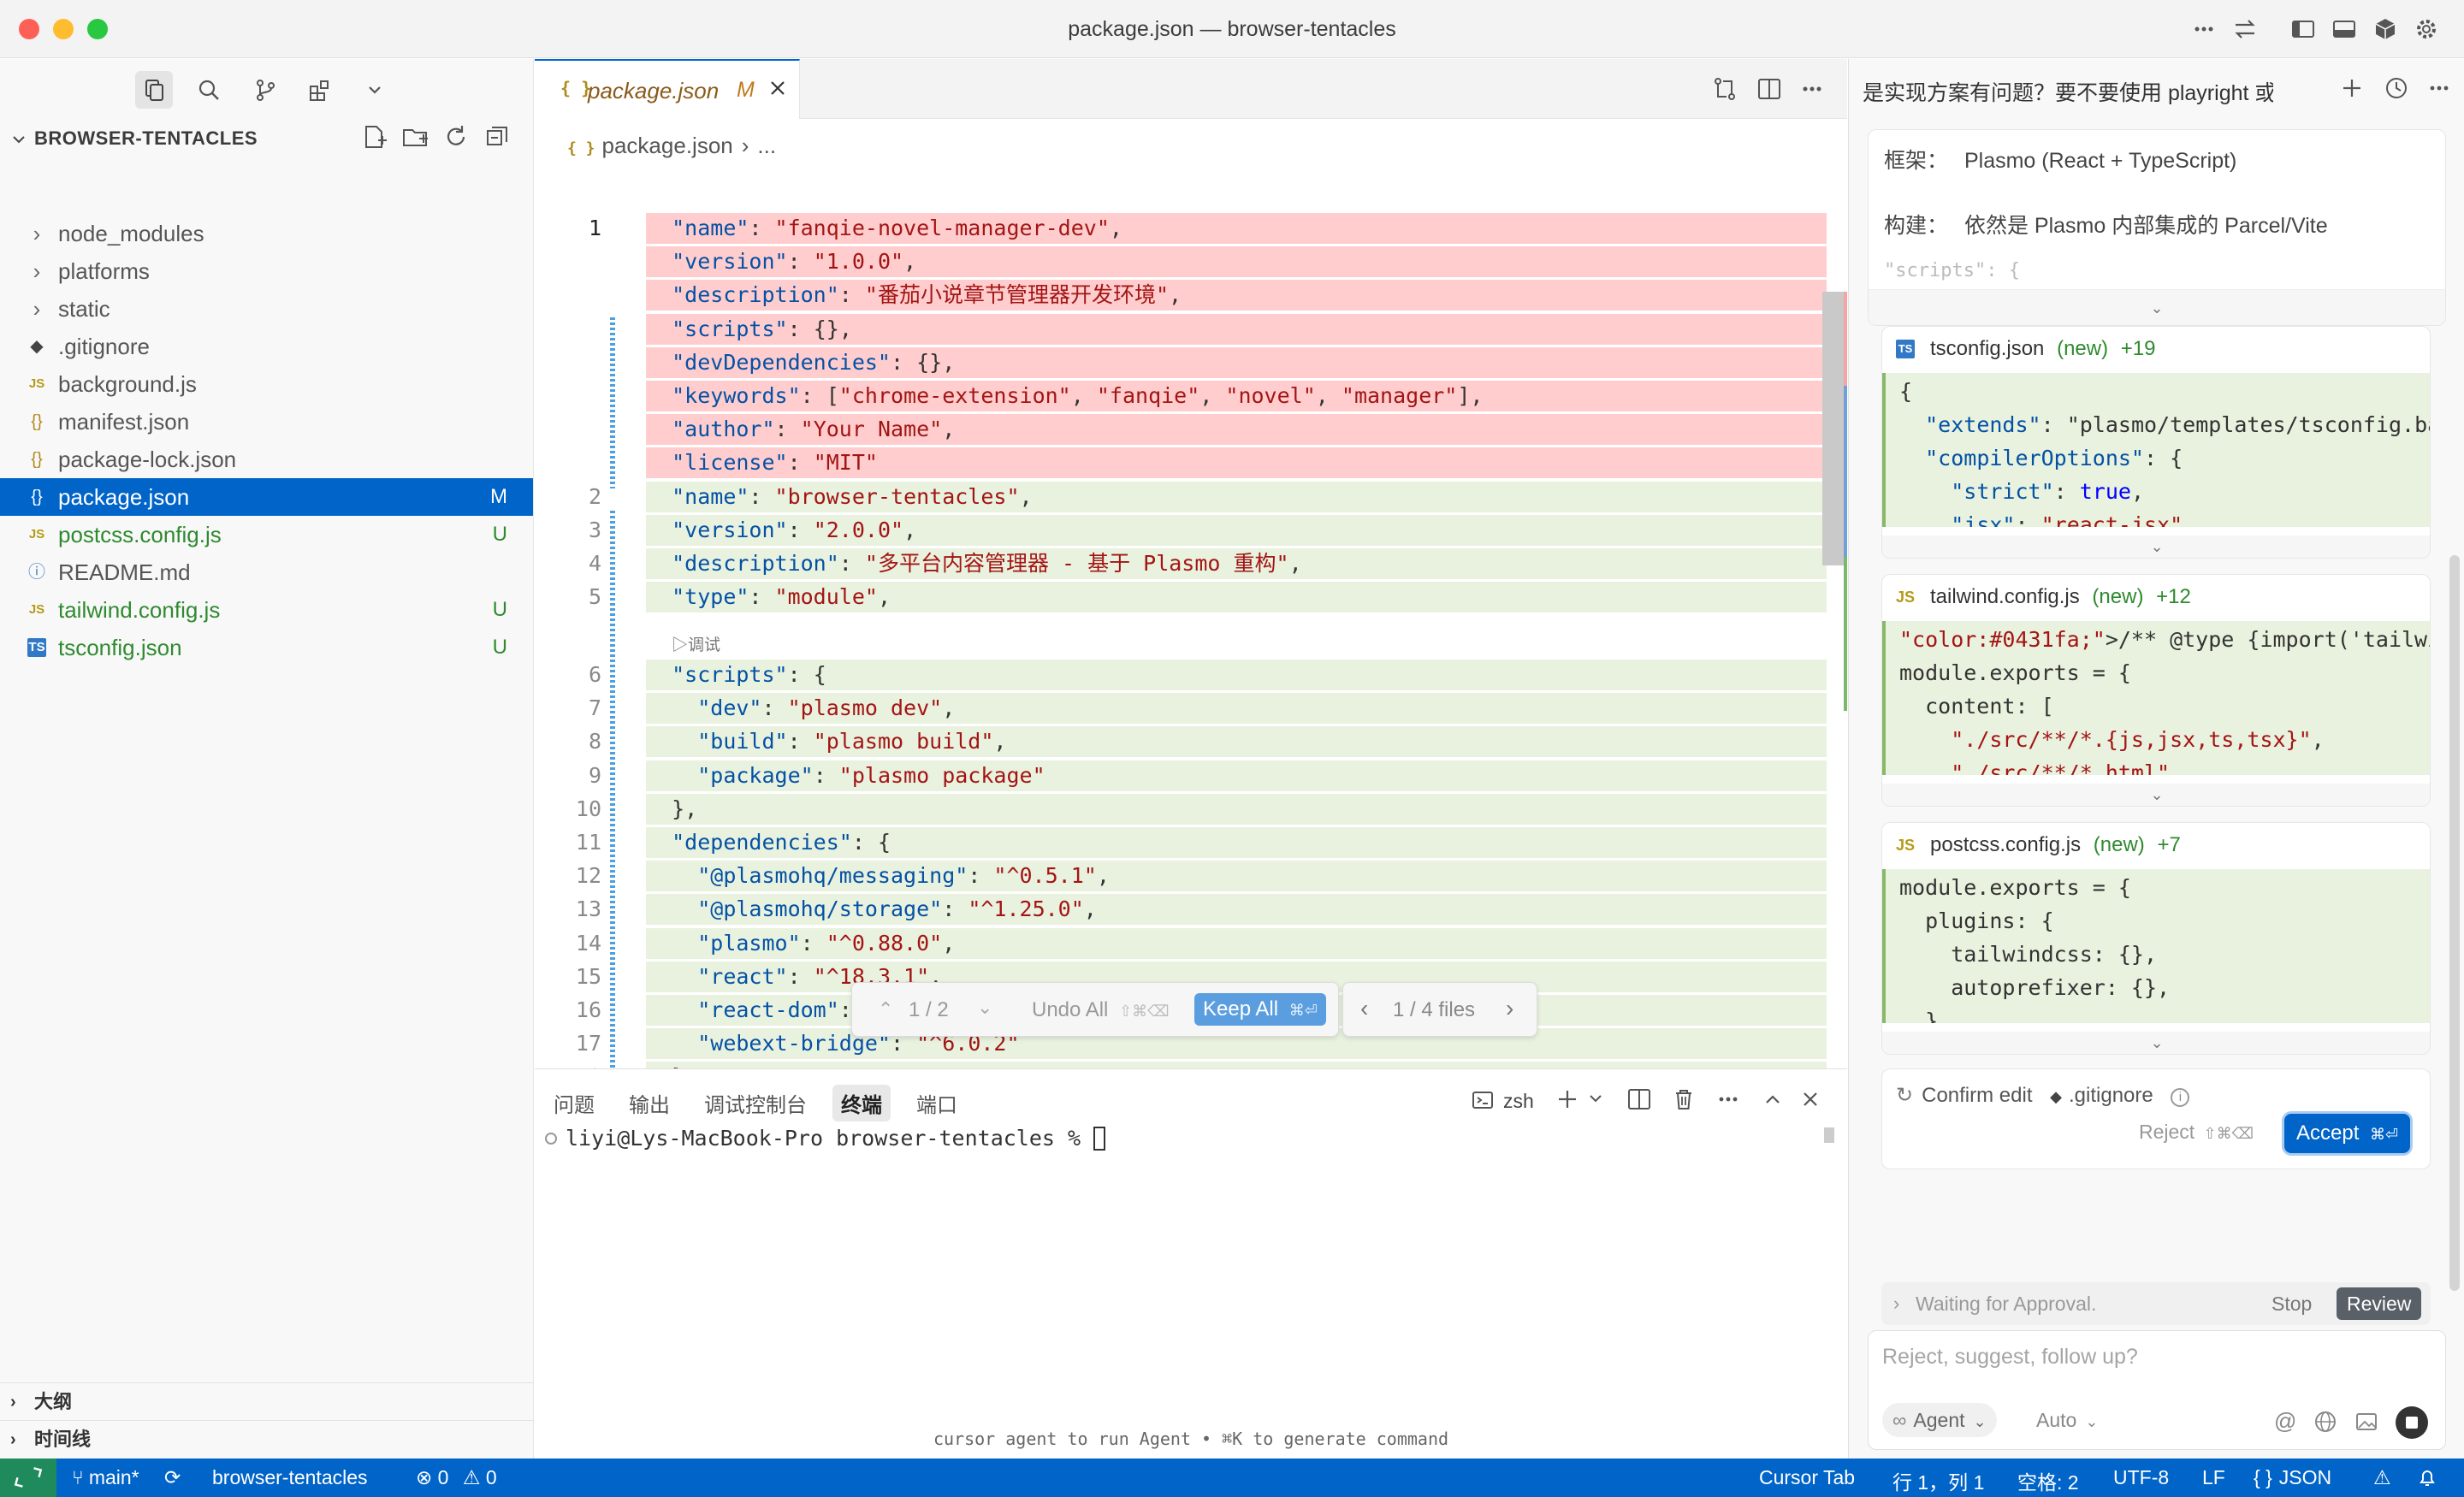 The height and width of the screenshot is (1497, 2464). I want to click on tree-item: {} manifest.json, so click(266, 422).